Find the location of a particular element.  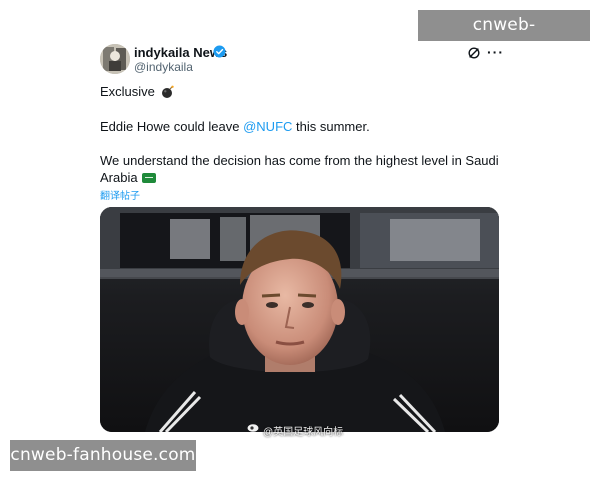

watermark-bottom: cnweb-fanhouse.com is located at coordinates (103, 455).